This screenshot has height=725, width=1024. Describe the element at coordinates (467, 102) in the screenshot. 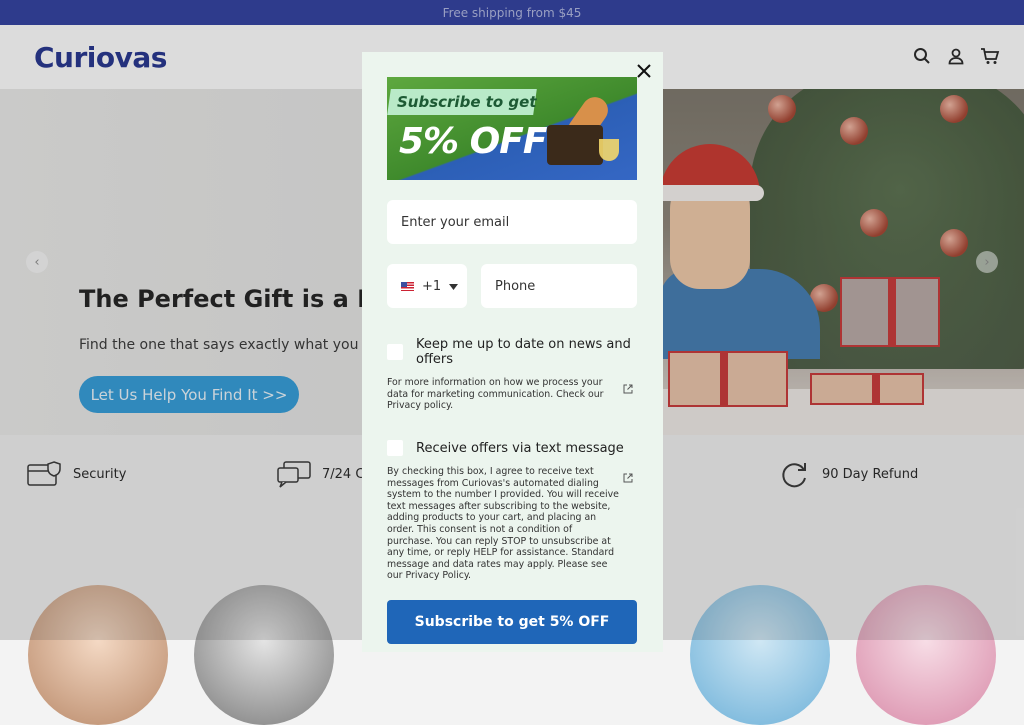

I see `promo-headline: Subscribe to get` at that location.